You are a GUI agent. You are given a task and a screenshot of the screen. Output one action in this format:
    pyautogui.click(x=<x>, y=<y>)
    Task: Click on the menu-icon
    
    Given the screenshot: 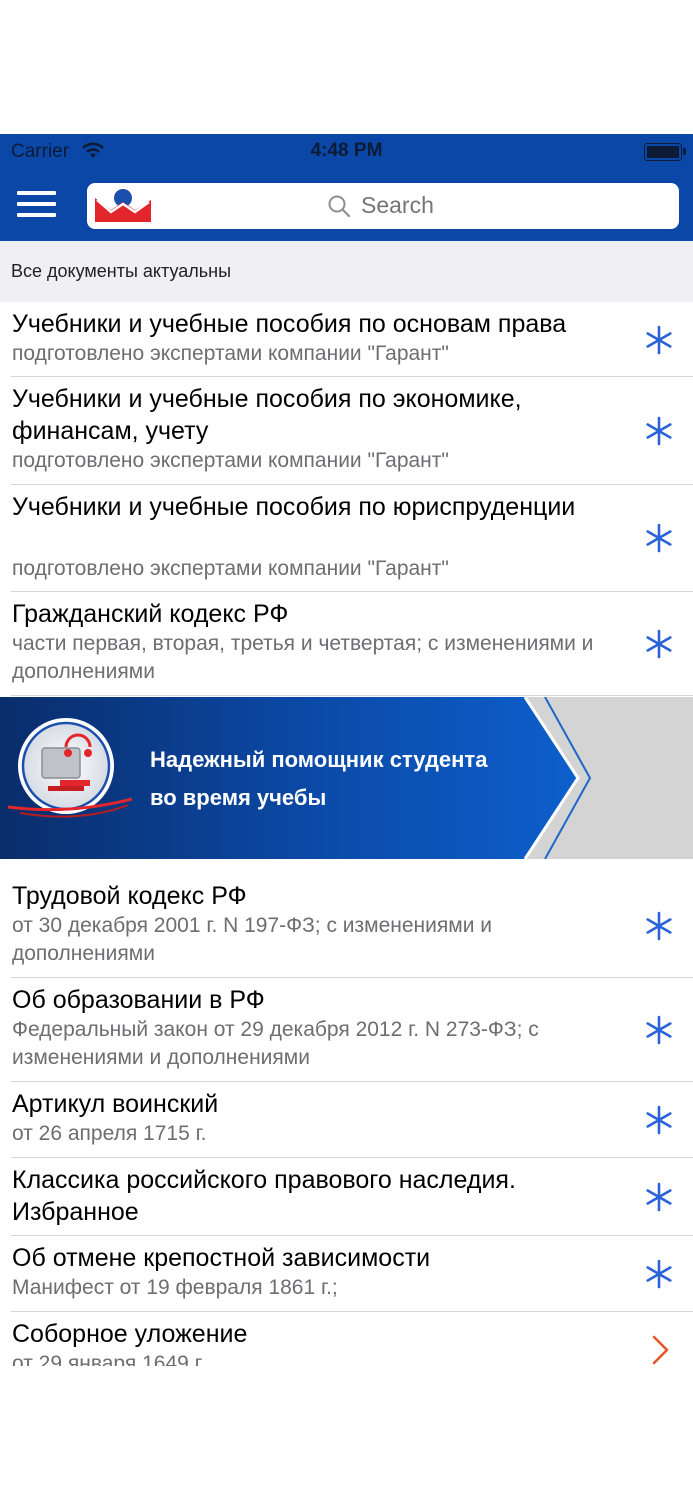 What is the action you would take?
    pyautogui.click(x=37, y=204)
    